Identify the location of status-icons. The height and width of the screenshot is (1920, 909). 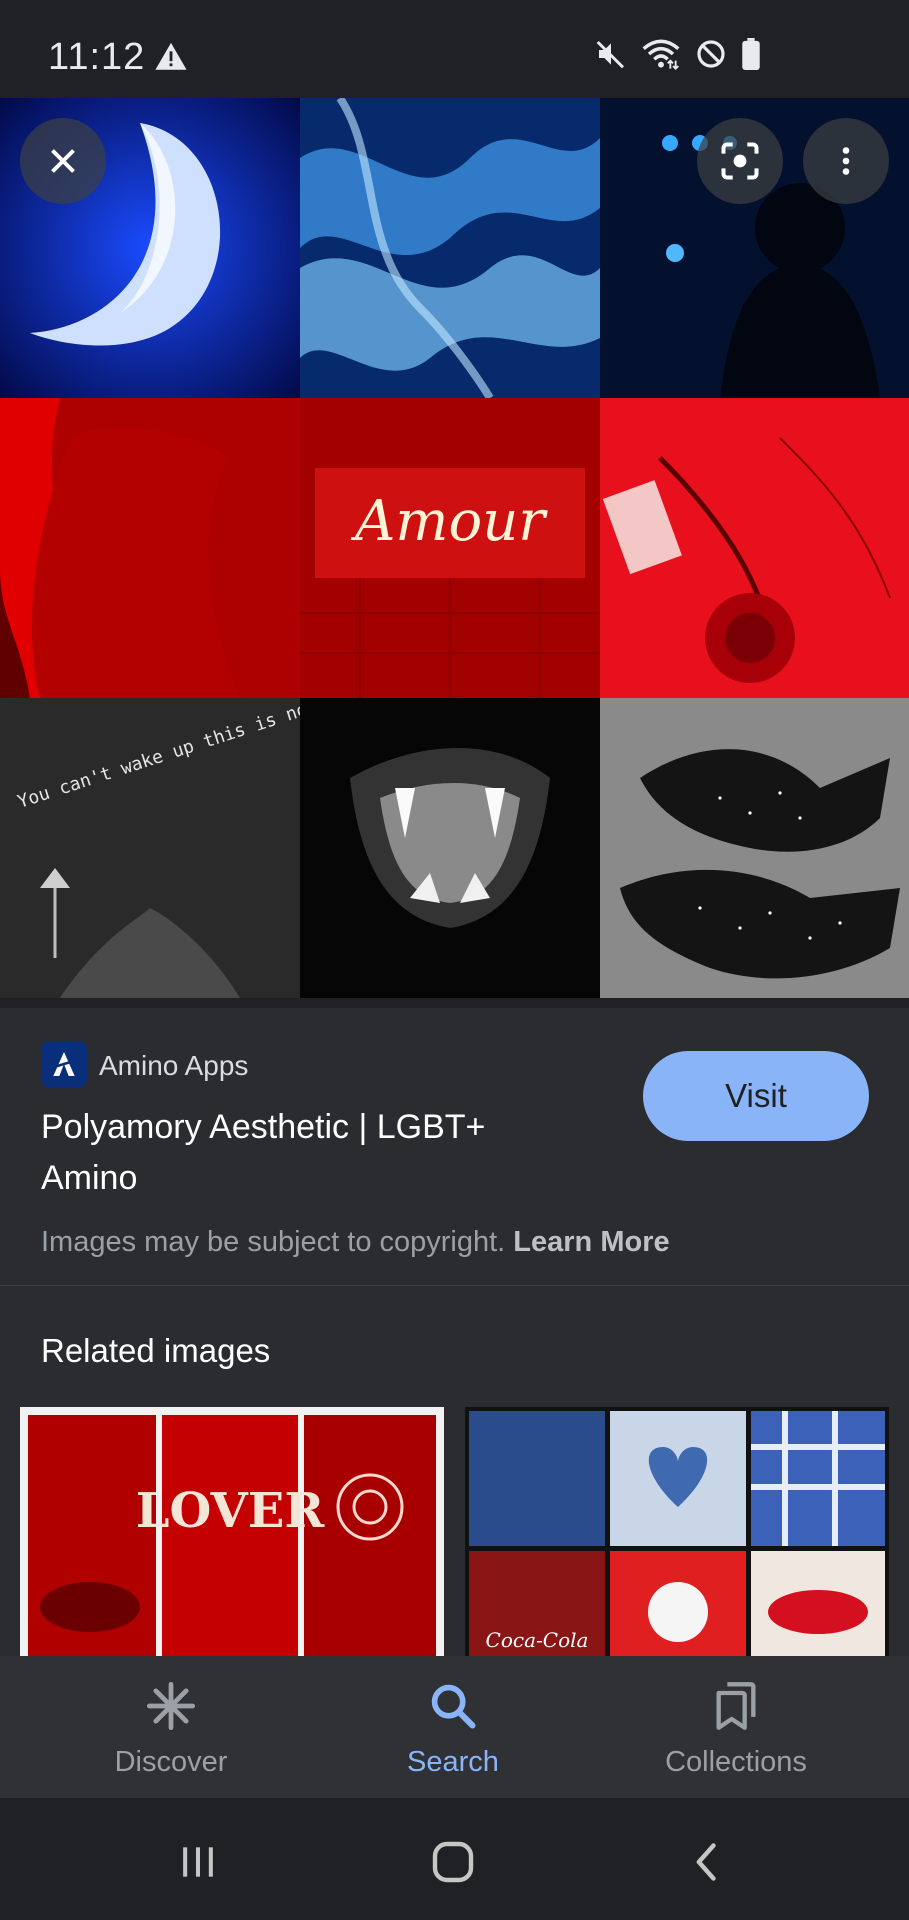
(678, 54).